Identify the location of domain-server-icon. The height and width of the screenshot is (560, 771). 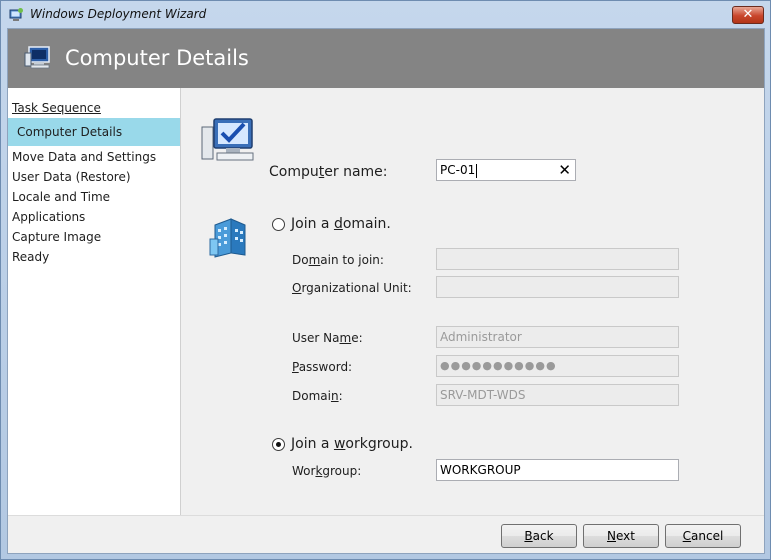
(227, 238).